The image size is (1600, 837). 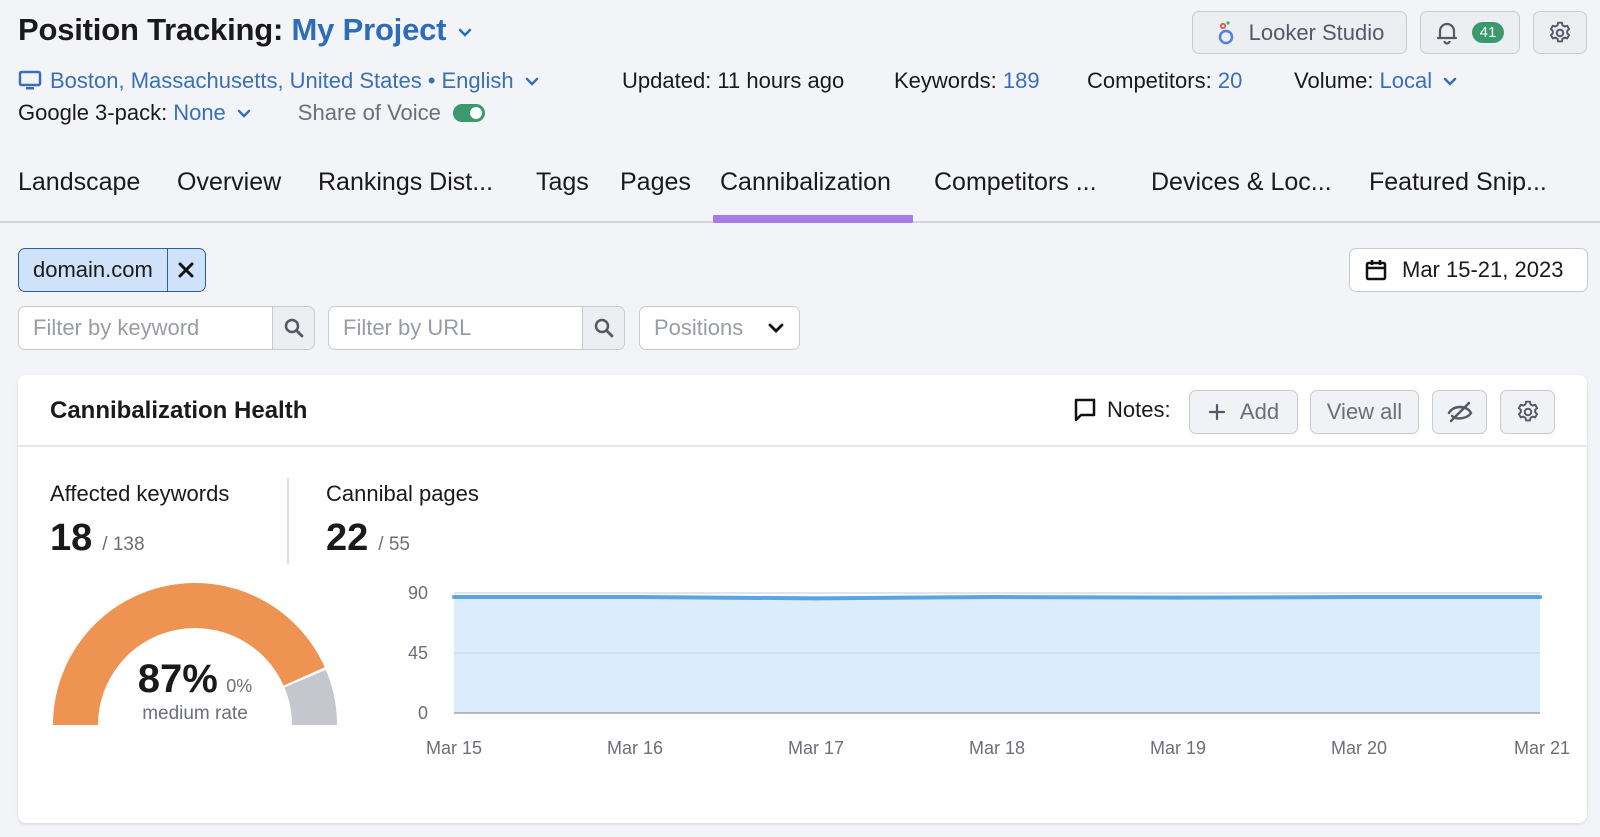 I want to click on volume-value: Local, so click(x=1406, y=80).